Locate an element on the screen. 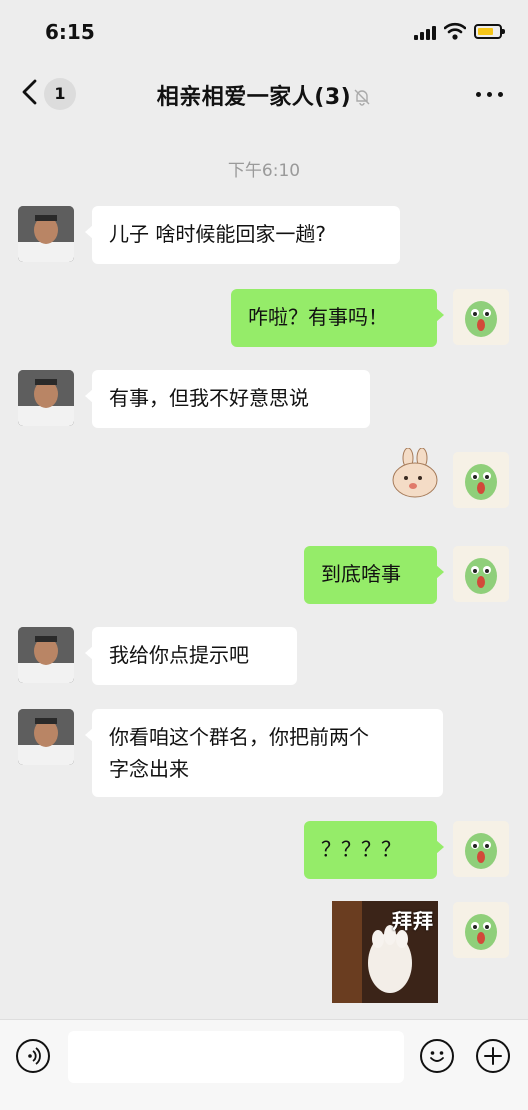 The image size is (528, 1110). chat-title: 相亲相爱一家人(3) is located at coordinates (254, 97).